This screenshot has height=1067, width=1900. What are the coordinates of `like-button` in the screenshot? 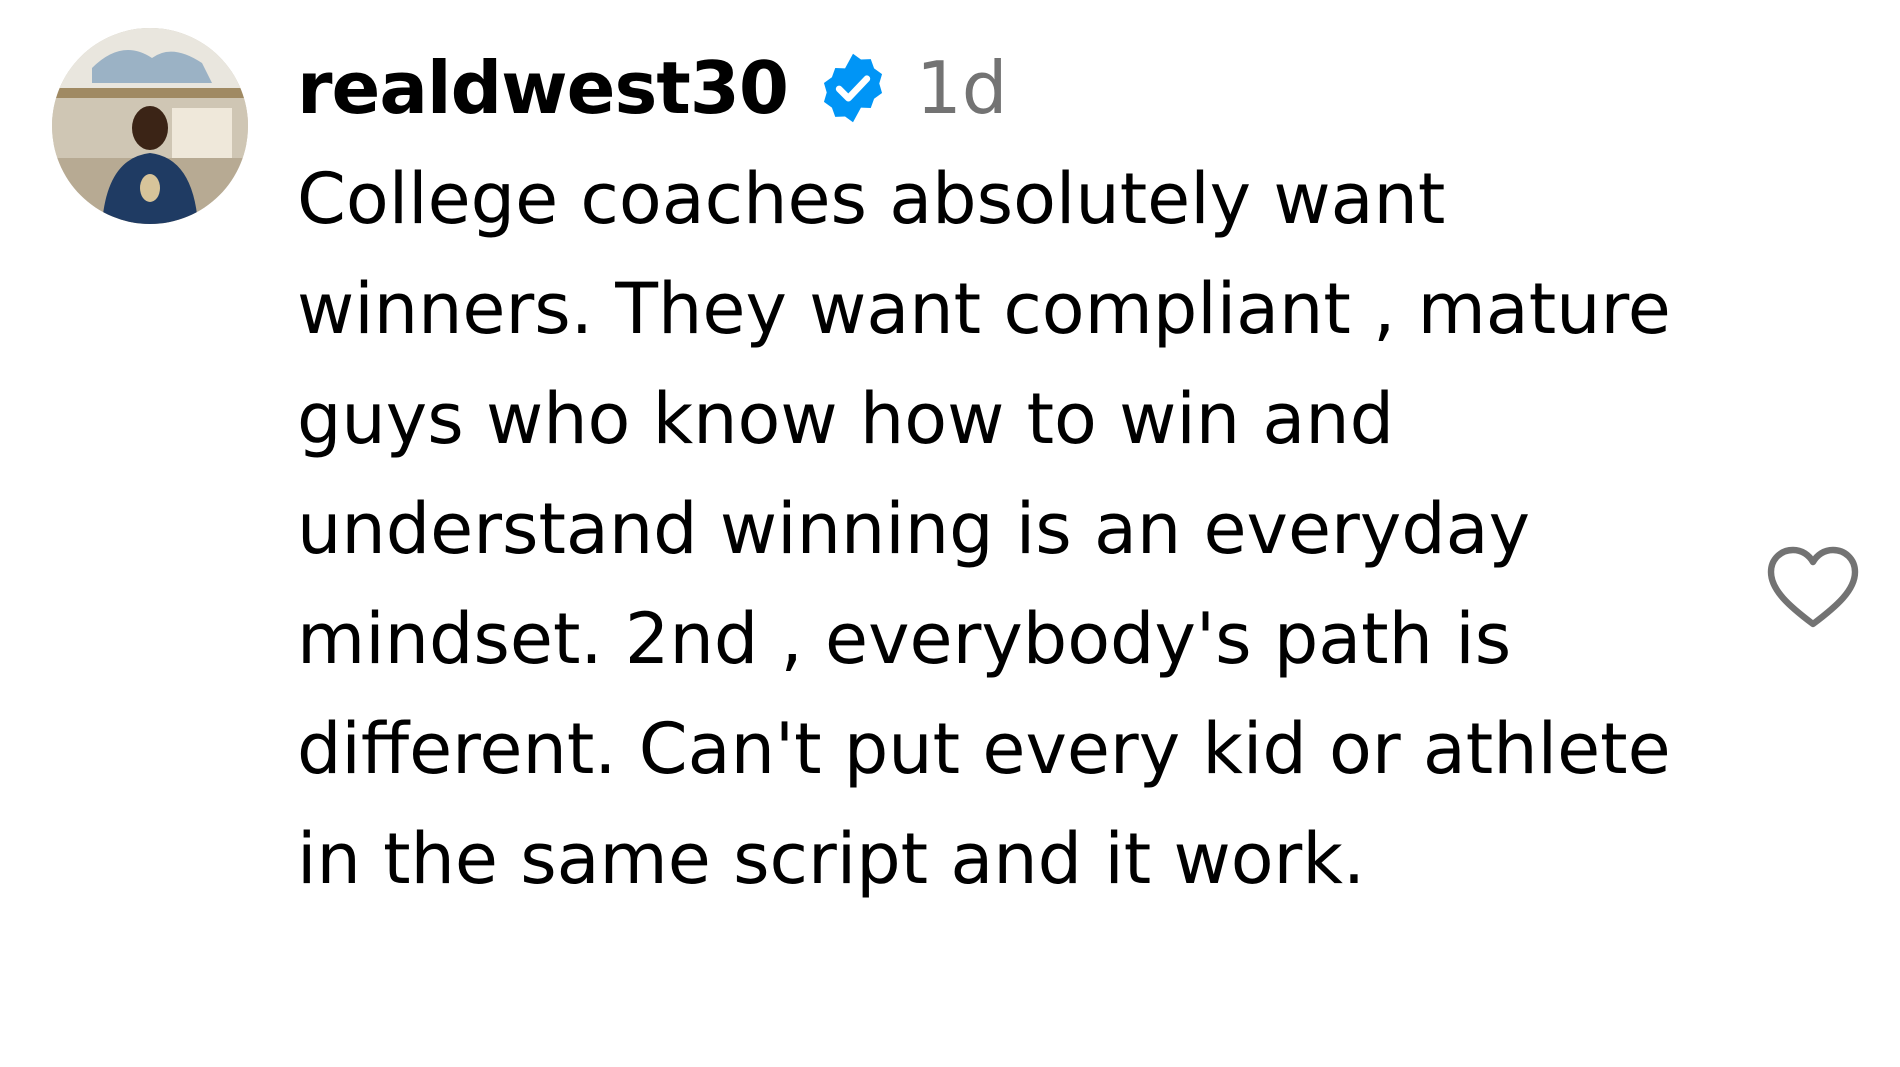 It's located at (1813, 588).